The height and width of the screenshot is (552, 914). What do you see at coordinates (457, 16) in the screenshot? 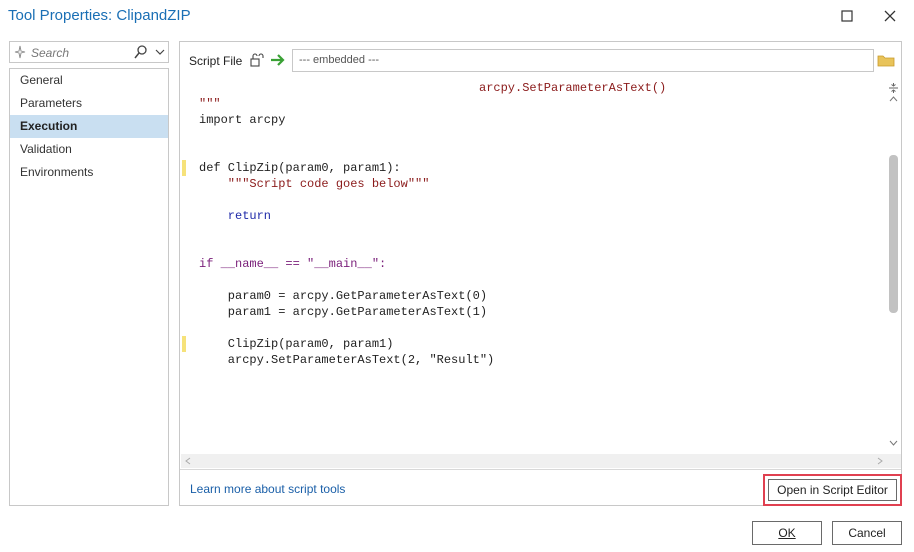
I see `title-bar: Tool Properties: ClipandZIP` at bounding box center [457, 16].